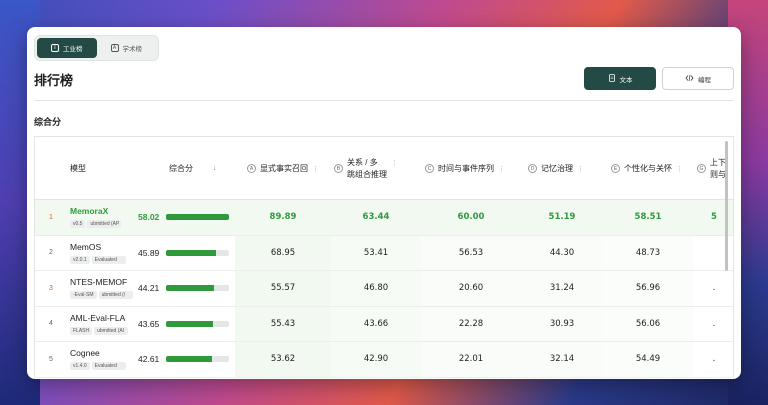 The image size is (768, 405). I want to click on rank-number: 3, so click(51, 288).